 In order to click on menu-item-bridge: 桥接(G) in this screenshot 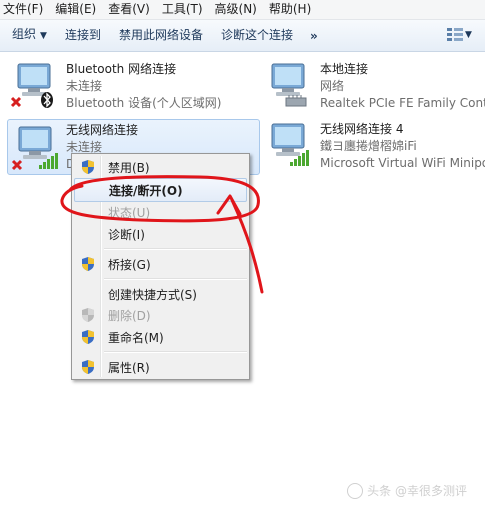, I will do `click(160, 264)`.